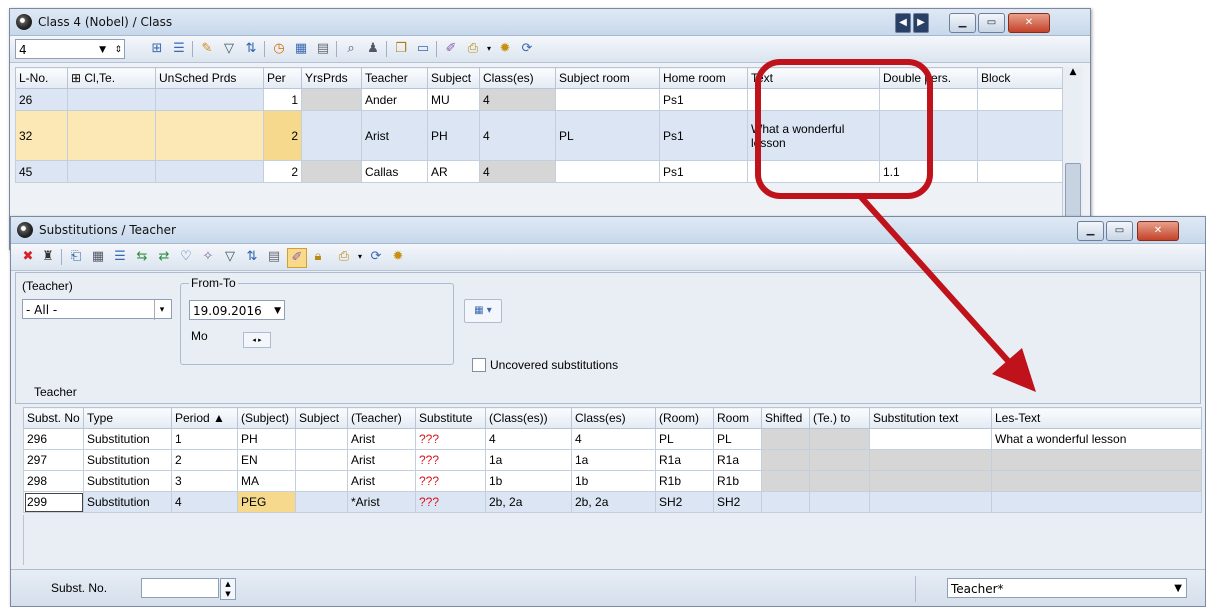  Describe the element at coordinates (237, 310) in the screenshot. I see `date-picker: 19.09.2016 ▼` at that location.